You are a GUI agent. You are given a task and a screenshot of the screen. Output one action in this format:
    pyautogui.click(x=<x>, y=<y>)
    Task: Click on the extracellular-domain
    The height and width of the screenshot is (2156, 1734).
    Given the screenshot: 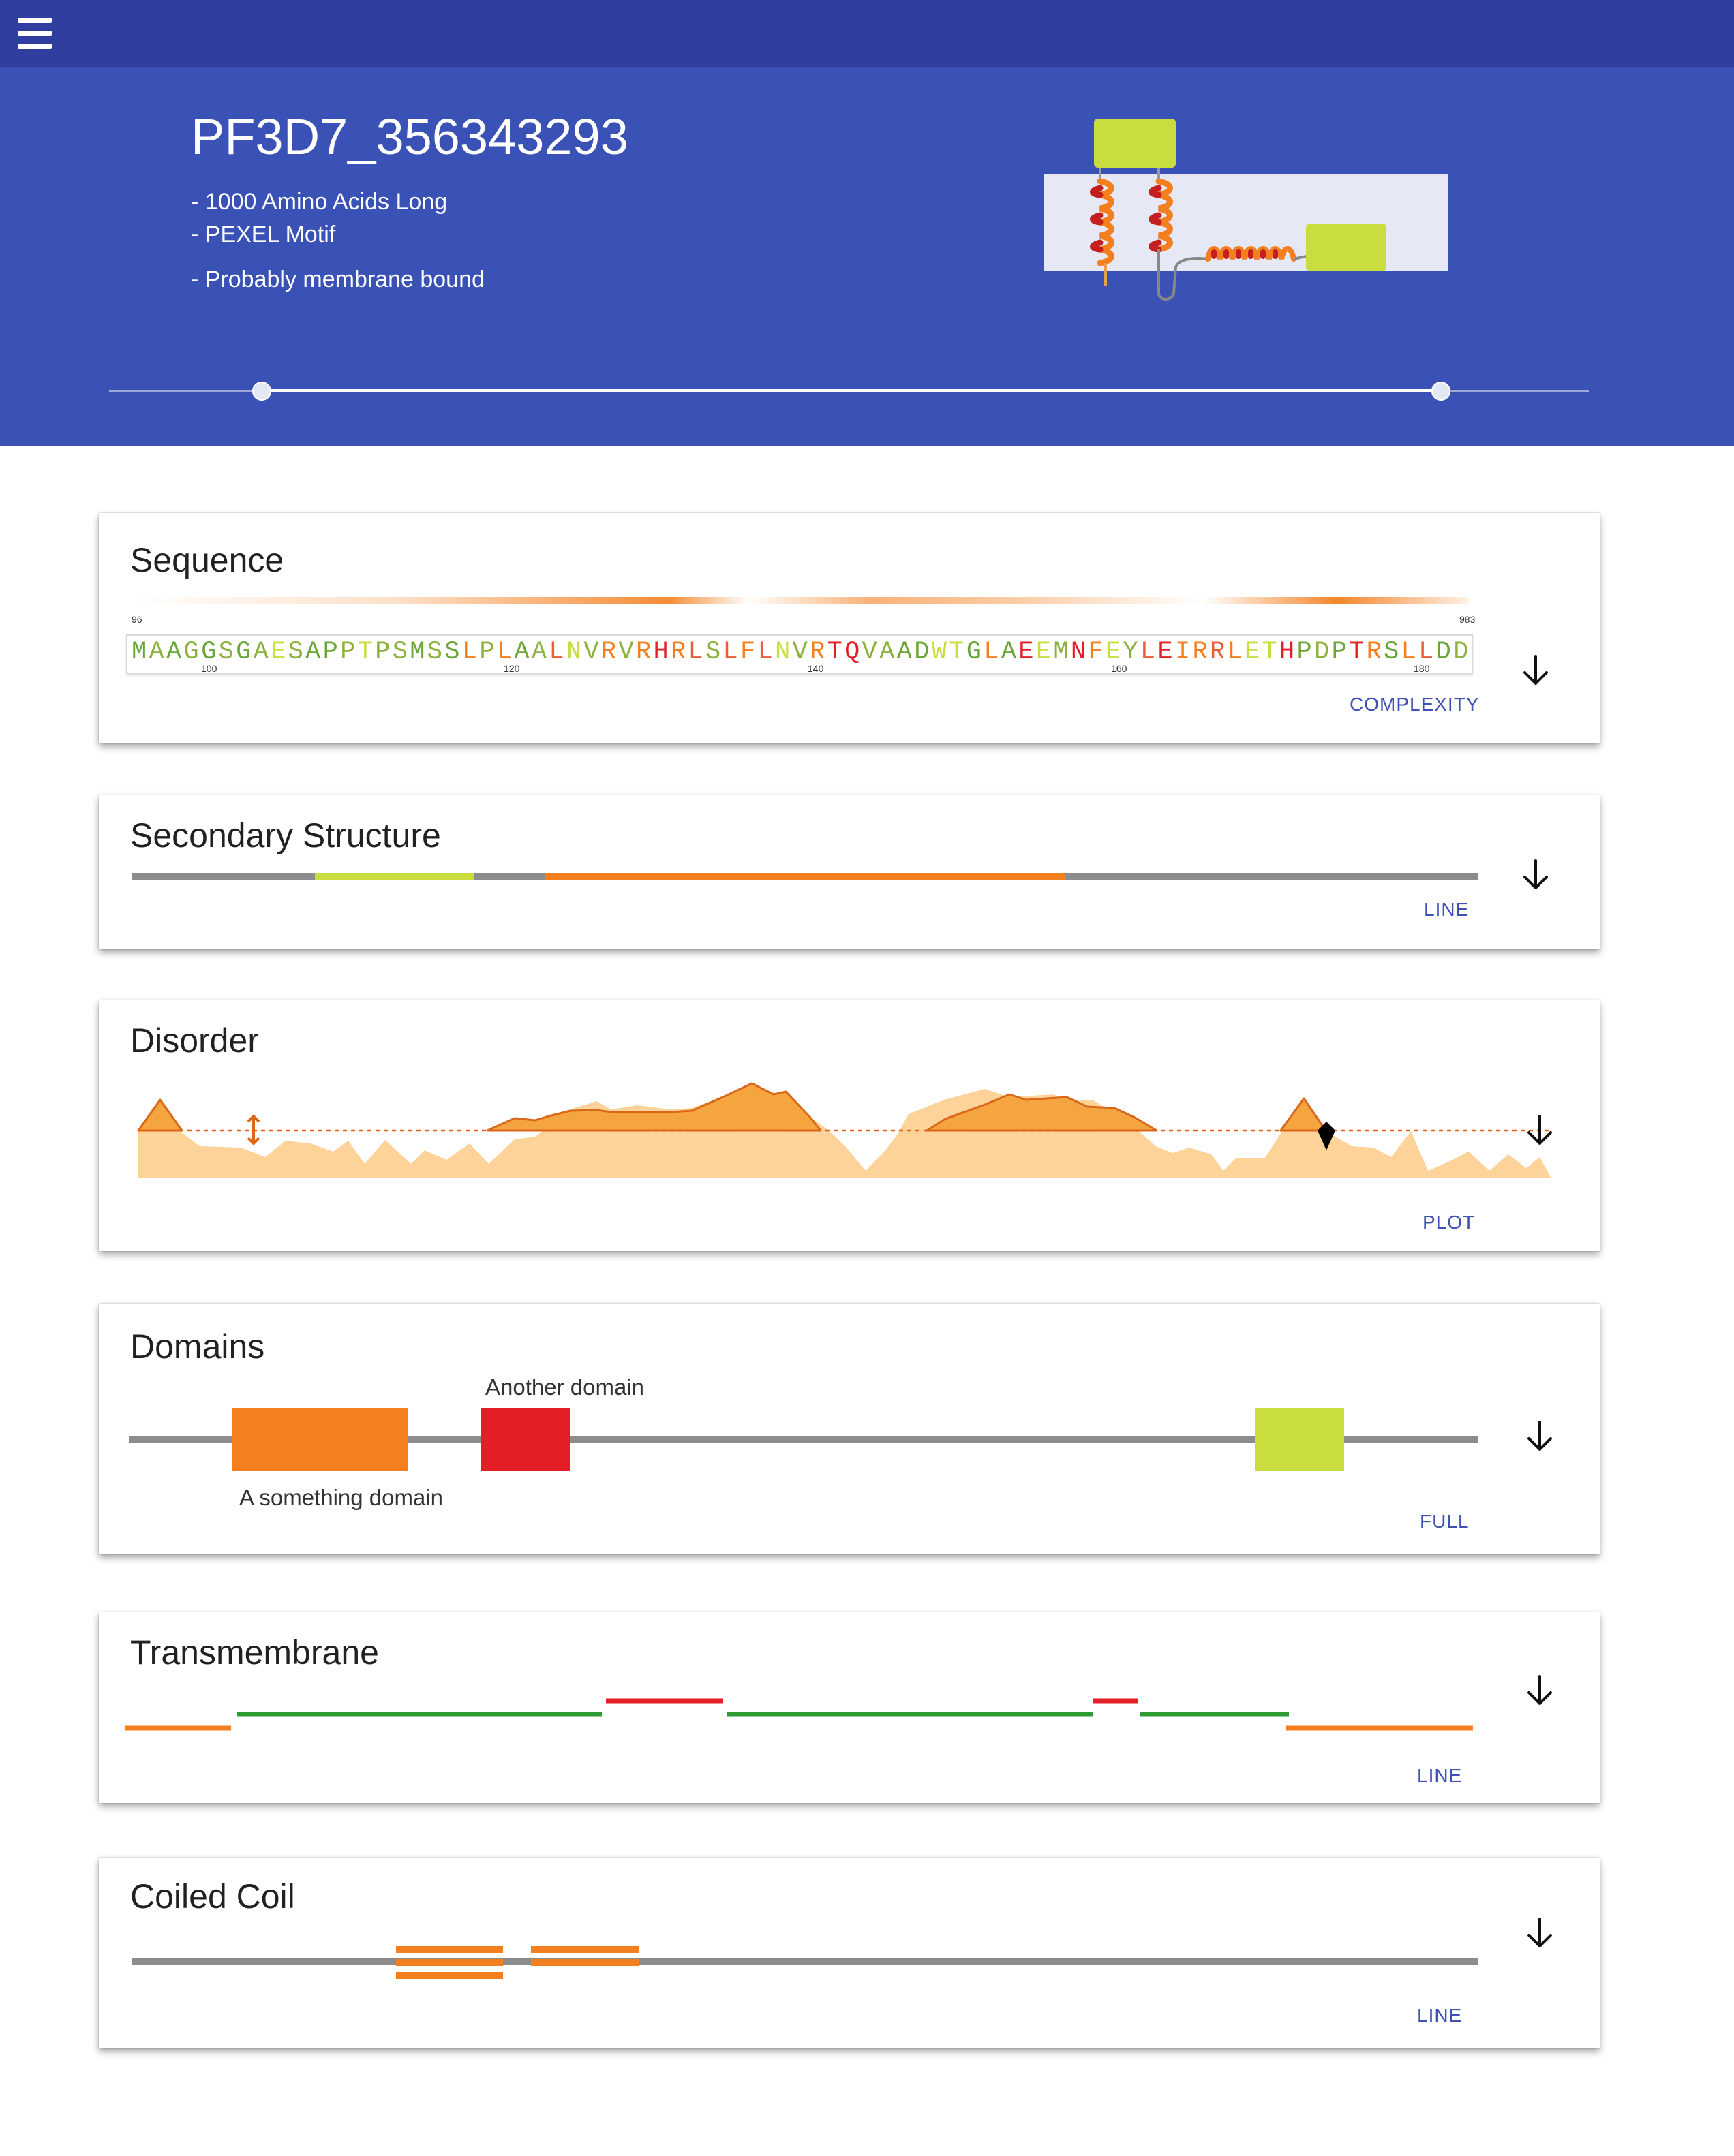 What is the action you would take?
    pyautogui.click(x=1135, y=143)
    